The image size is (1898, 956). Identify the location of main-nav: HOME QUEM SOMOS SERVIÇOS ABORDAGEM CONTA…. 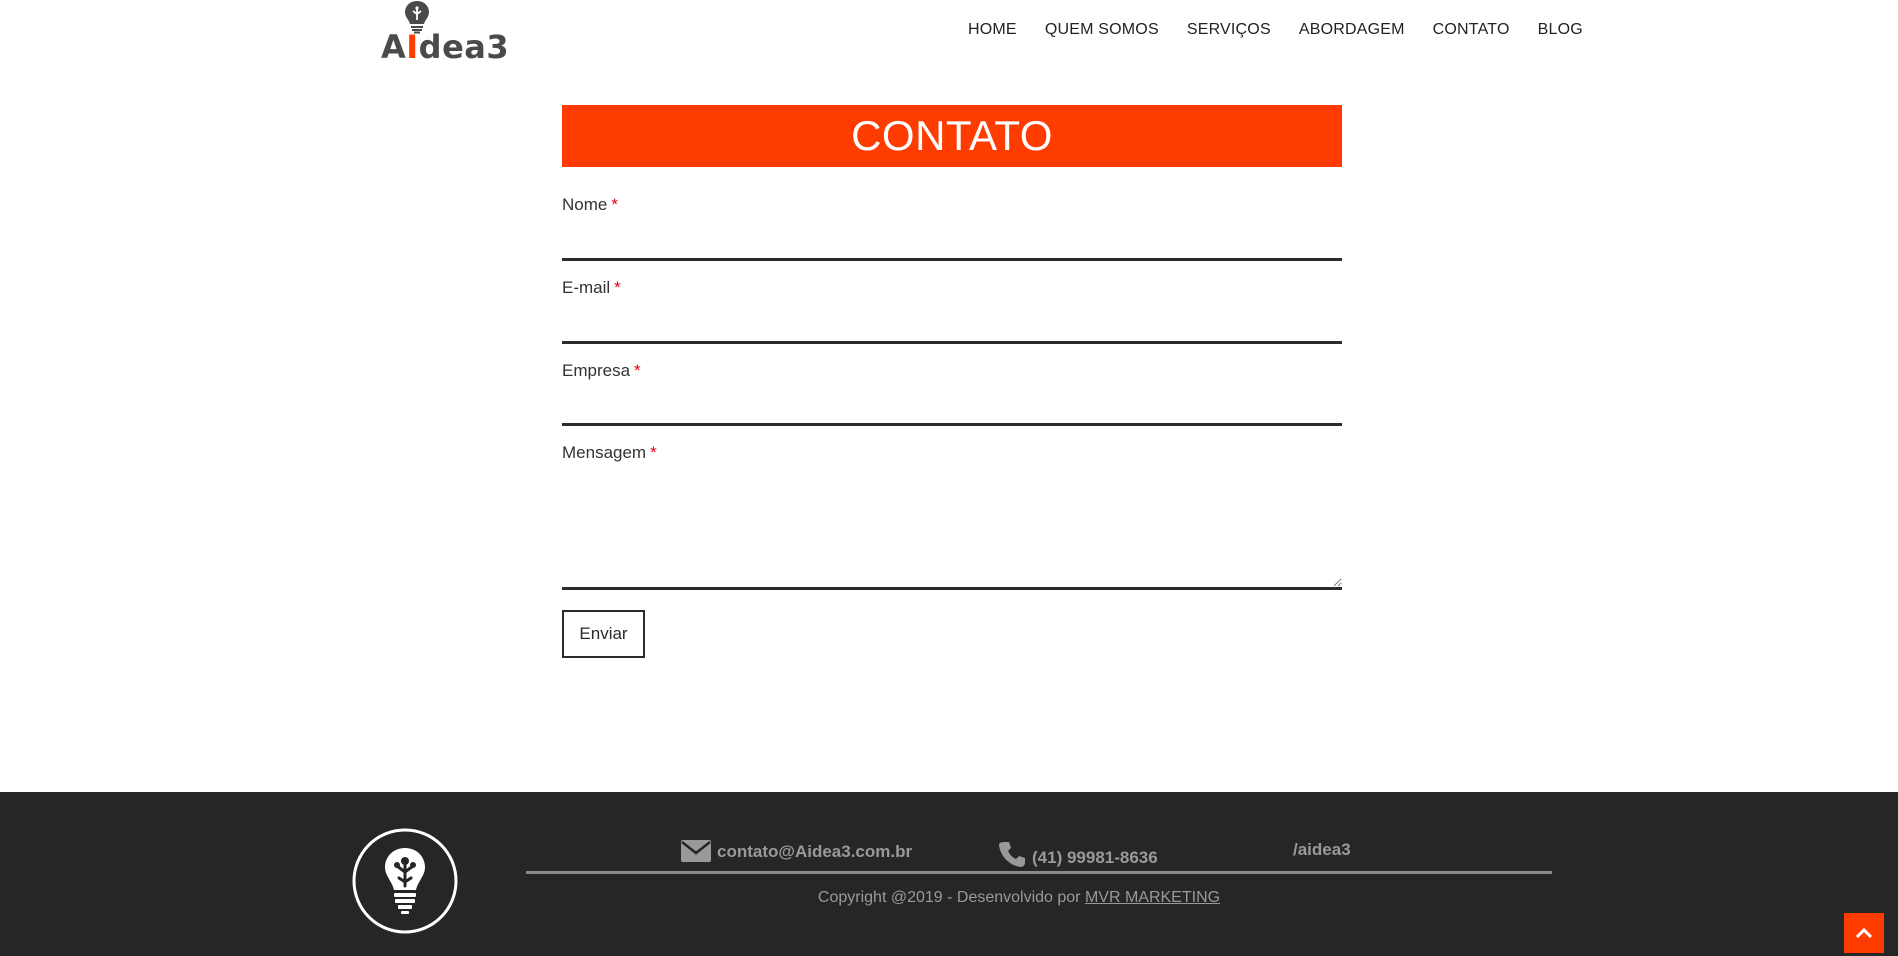
(1275, 30).